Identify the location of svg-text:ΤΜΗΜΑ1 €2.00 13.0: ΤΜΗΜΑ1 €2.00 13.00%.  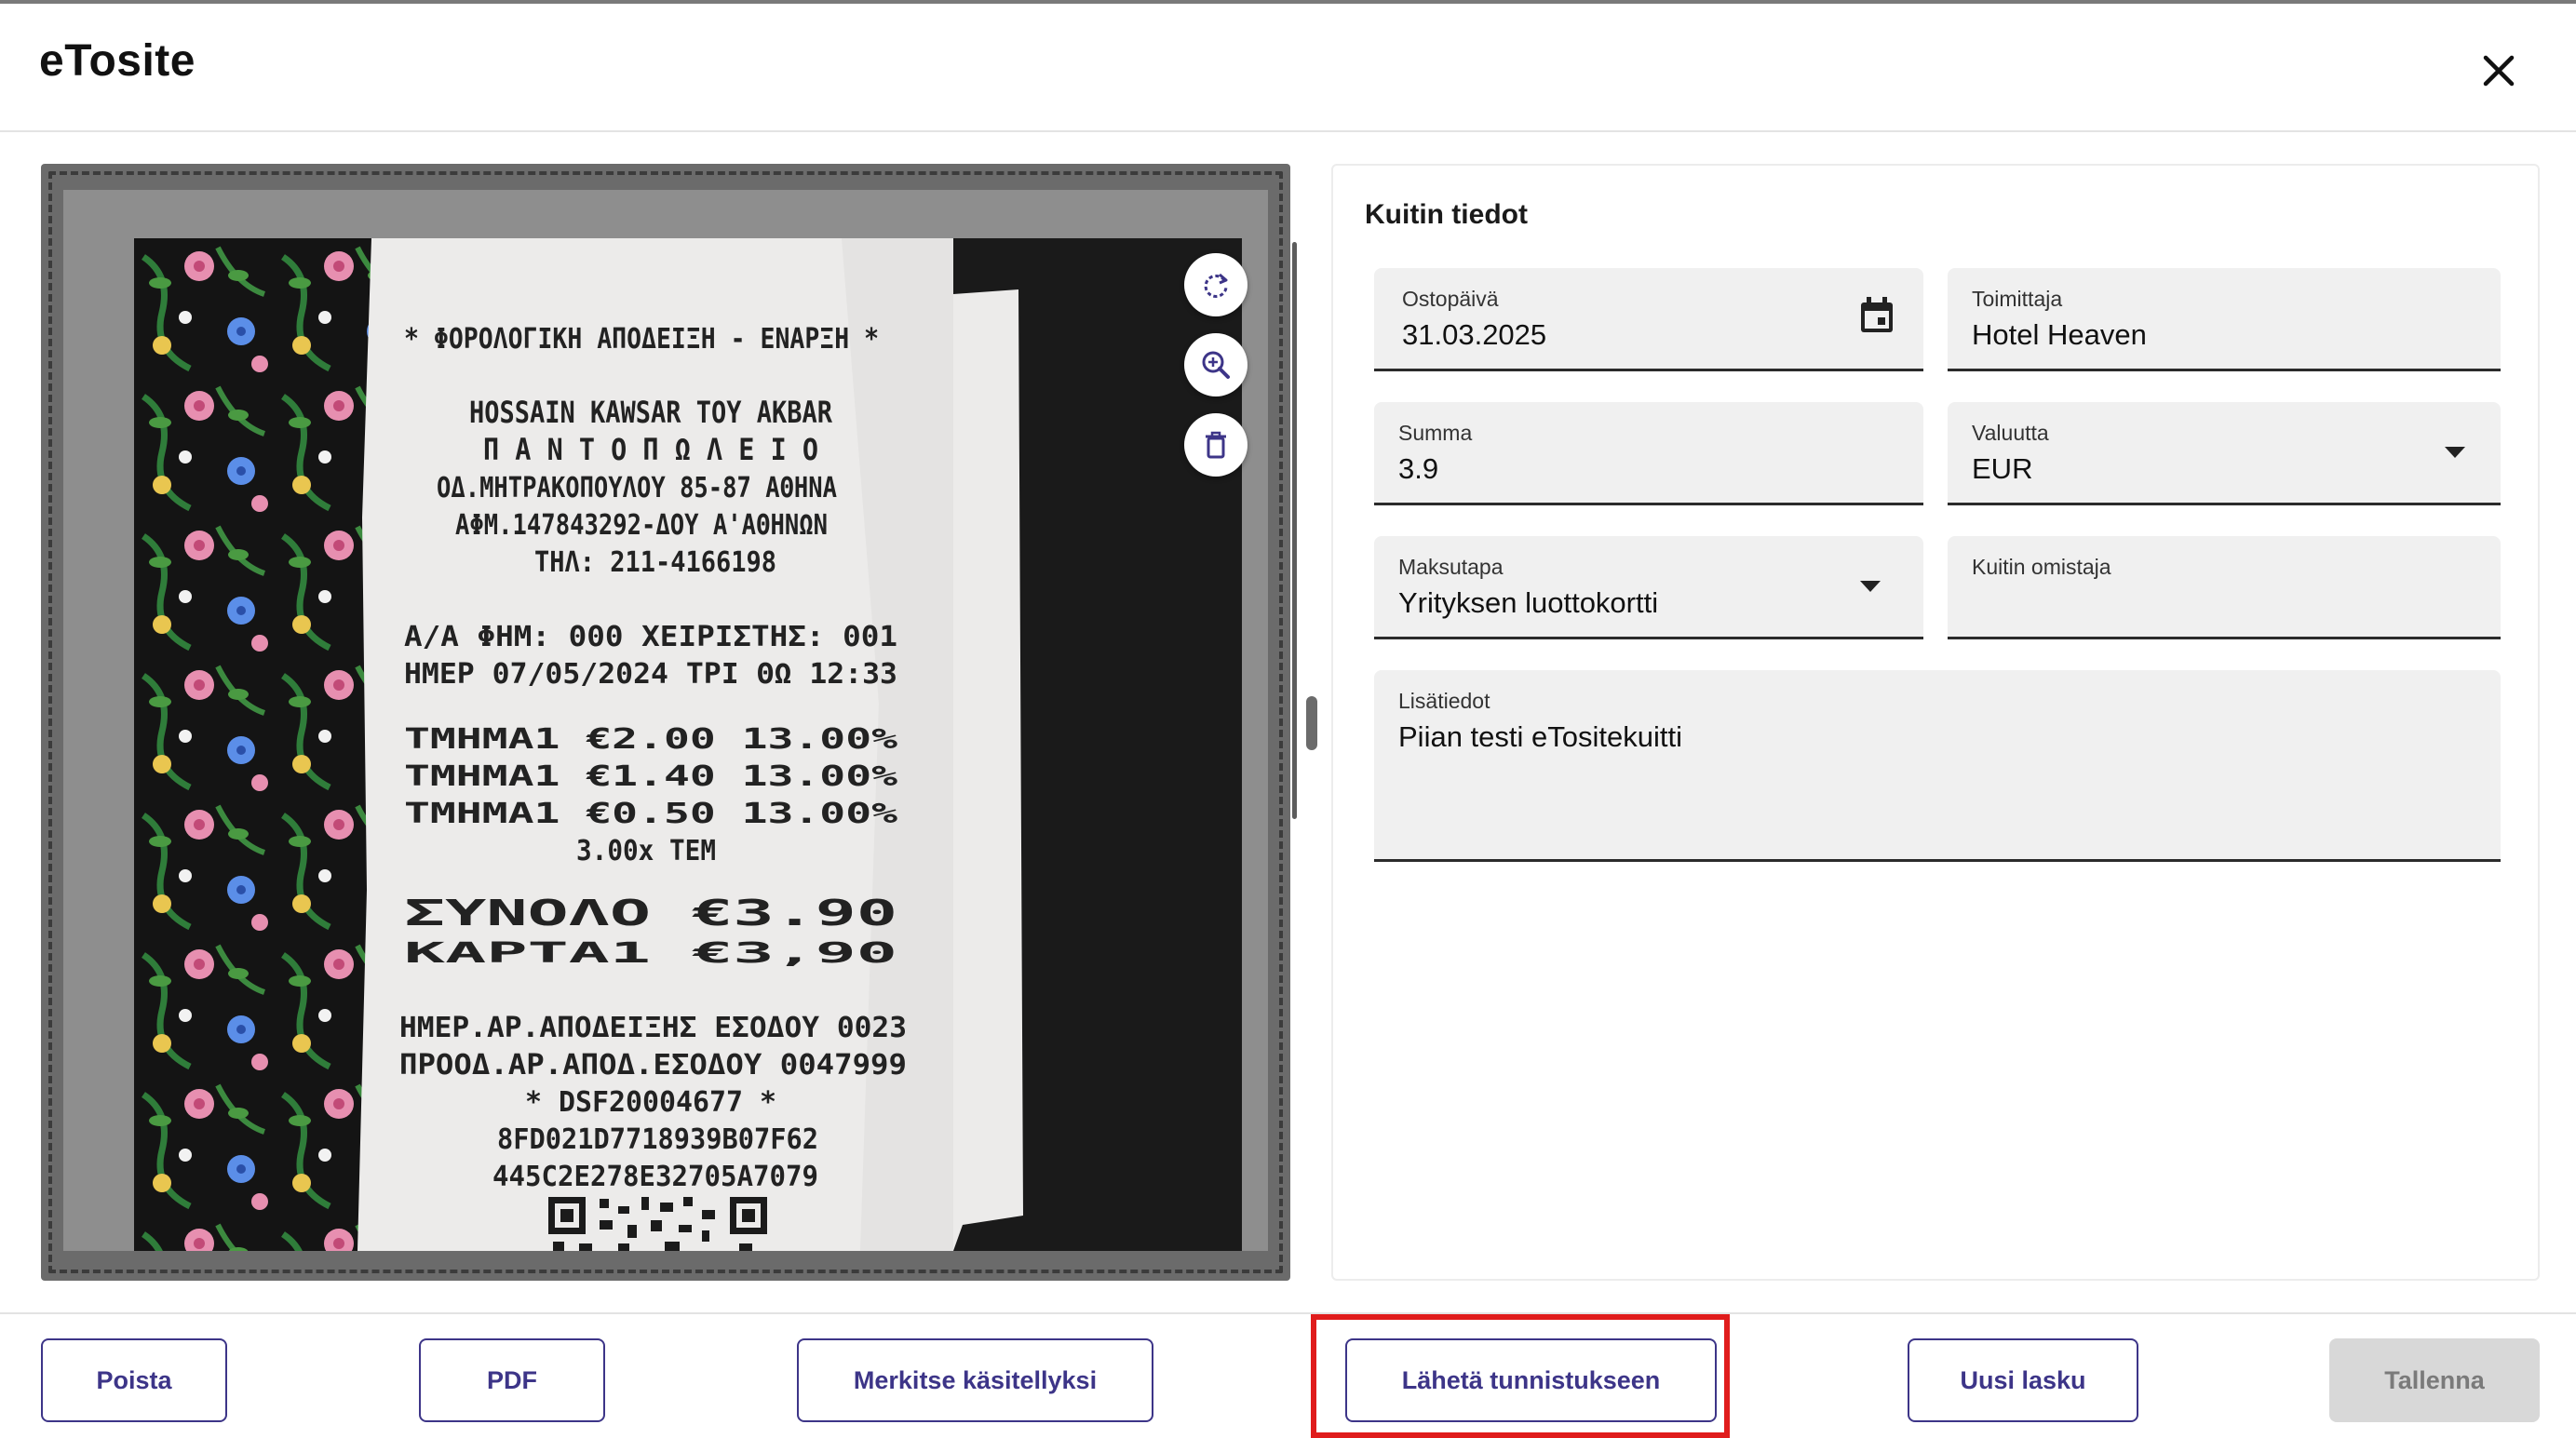
(650, 739).